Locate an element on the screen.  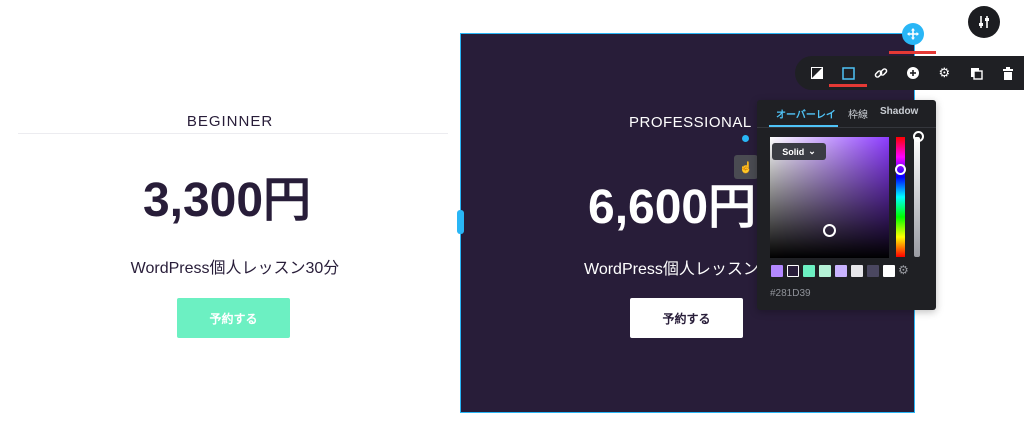
beginner-price: 3,300円 is located at coordinates (227, 200).